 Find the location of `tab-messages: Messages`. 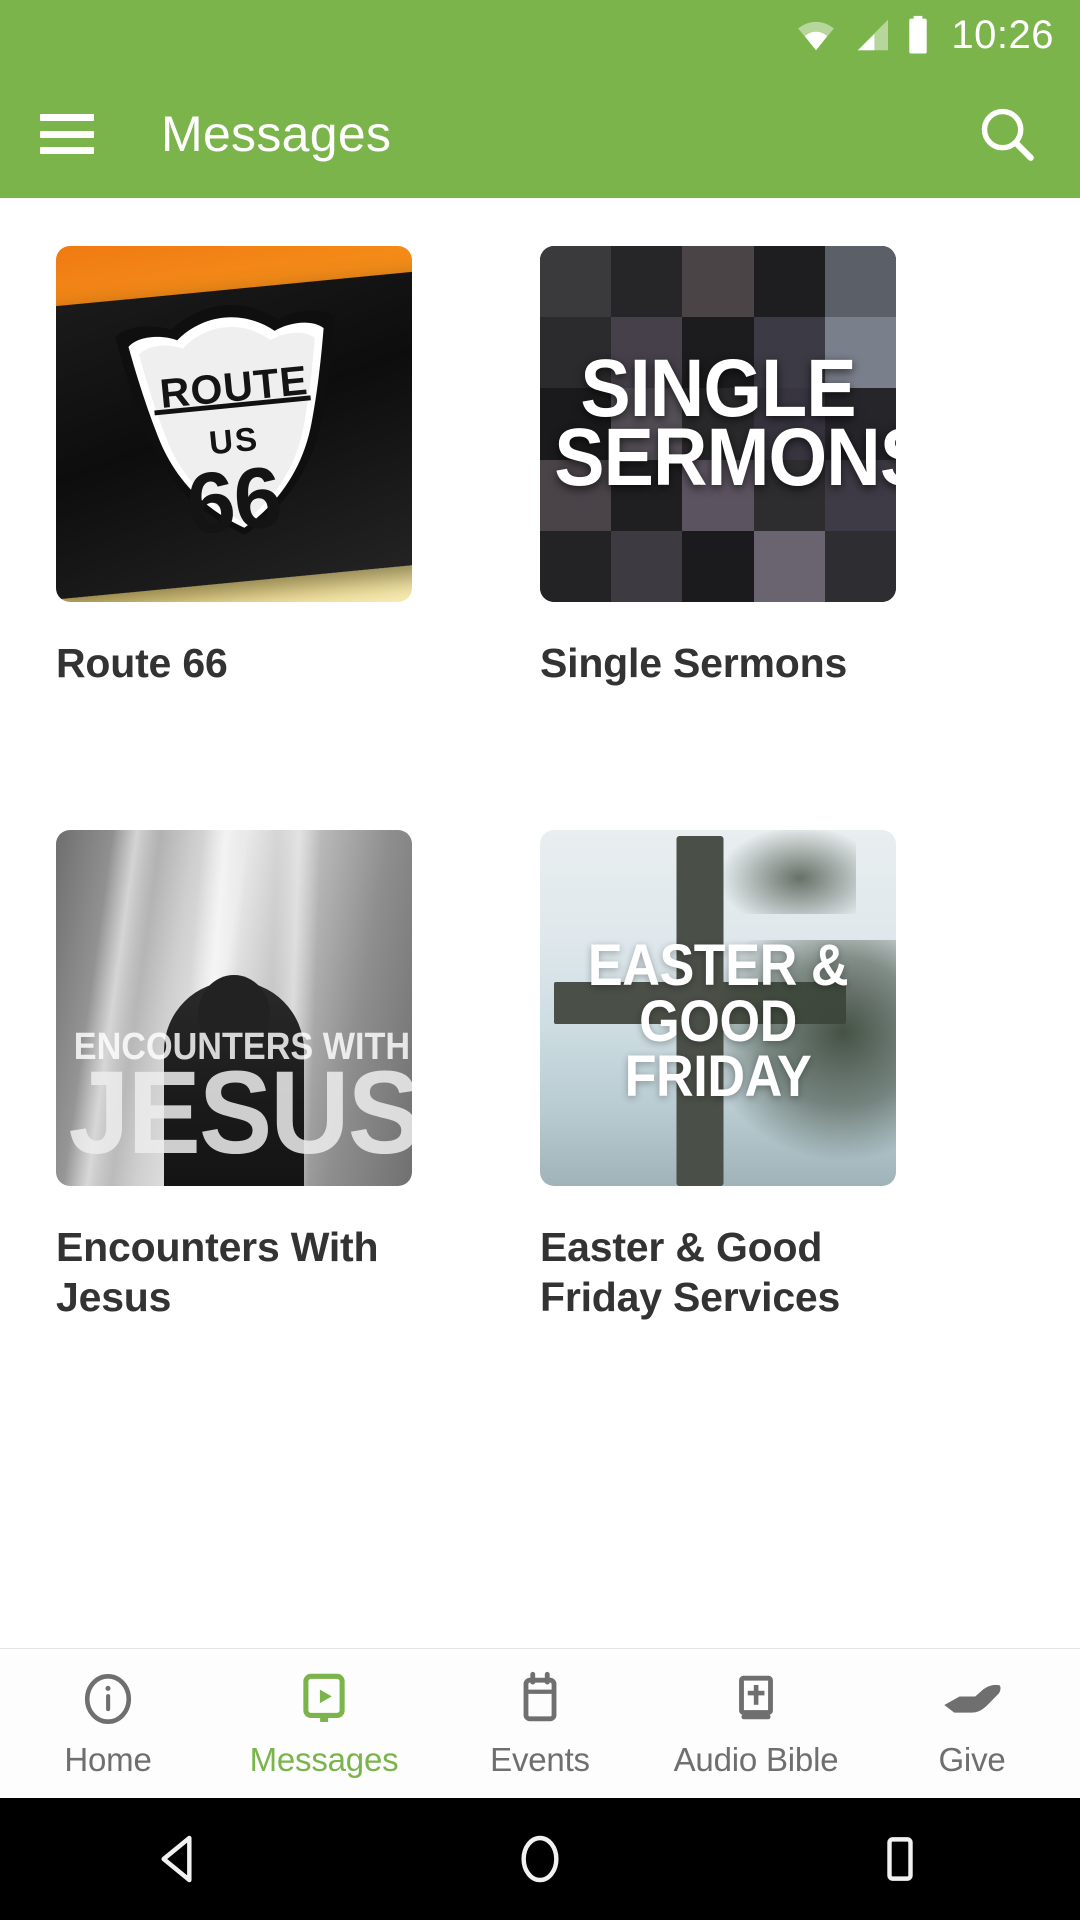

tab-messages: Messages is located at coordinates (324, 1724).